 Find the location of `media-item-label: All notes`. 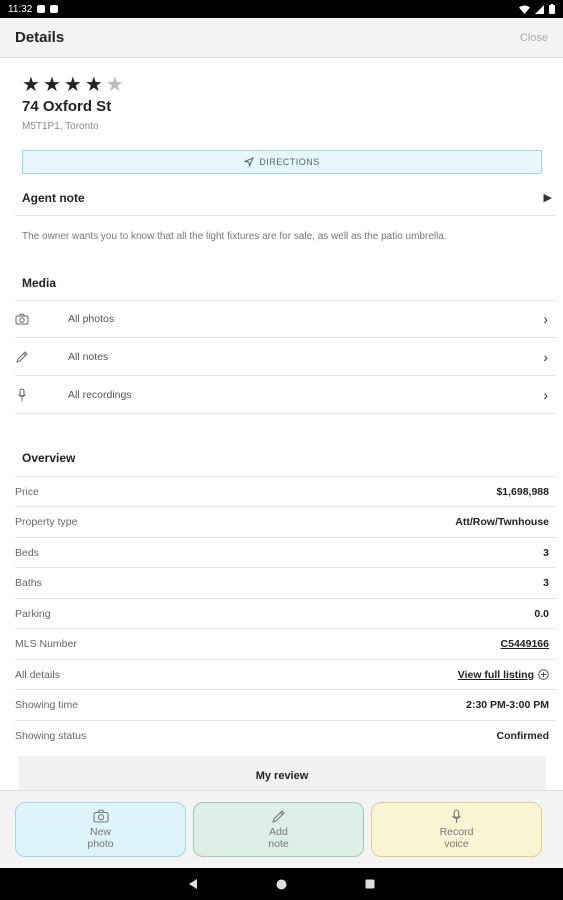

media-item-label: All notes is located at coordinates (88, 357).